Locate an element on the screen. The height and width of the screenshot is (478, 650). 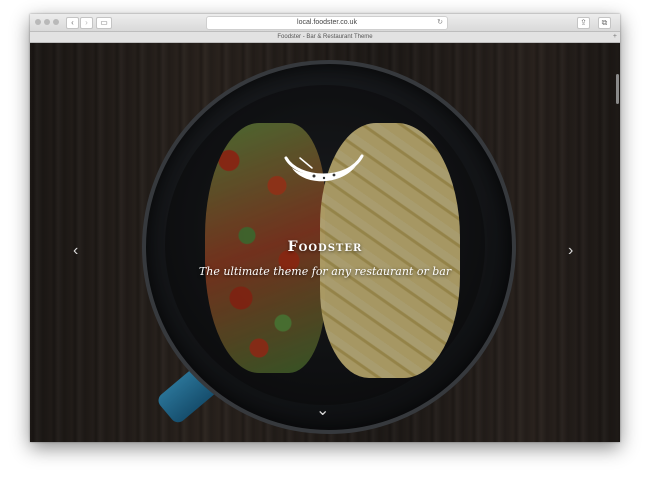
browser-toolbar: ‹ › ▭ local.foodster.co.uk ↻ ⇪ ⧉ is located at coordinates (325, 23).